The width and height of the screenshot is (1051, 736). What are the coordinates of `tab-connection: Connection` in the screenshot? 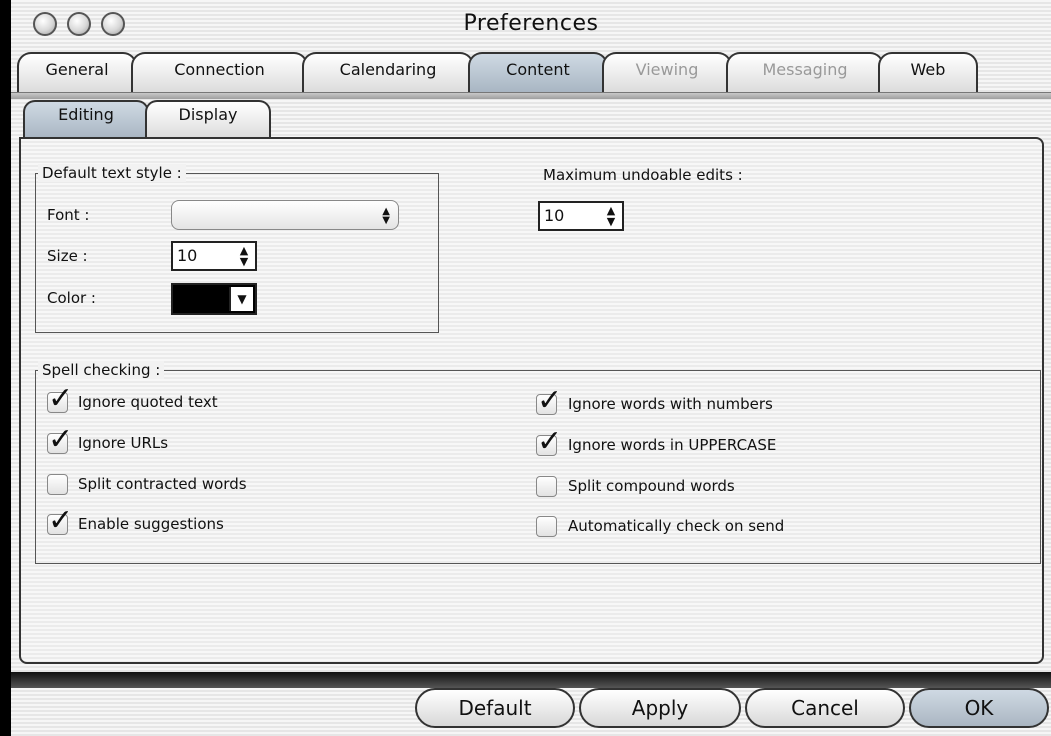 It's located at (219, 72).